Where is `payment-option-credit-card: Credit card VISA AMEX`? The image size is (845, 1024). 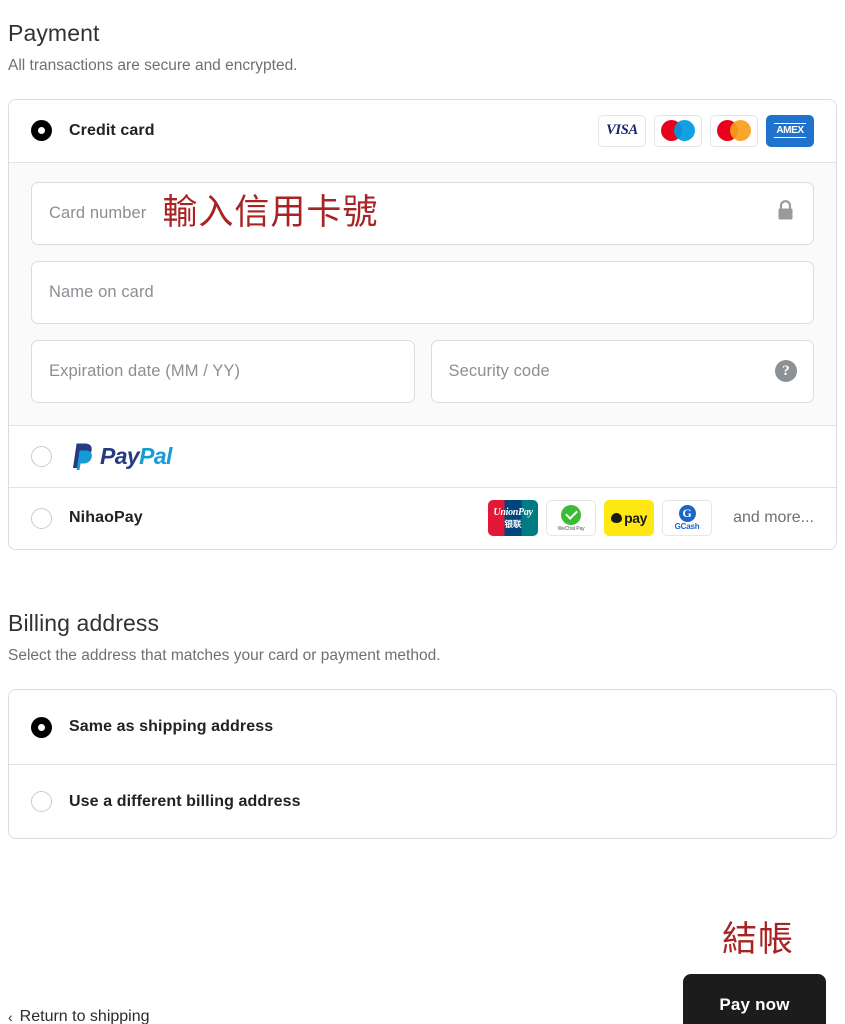
payment-option-credit-card: Credit card VISA AMEX is located at coordinates (422, 130).